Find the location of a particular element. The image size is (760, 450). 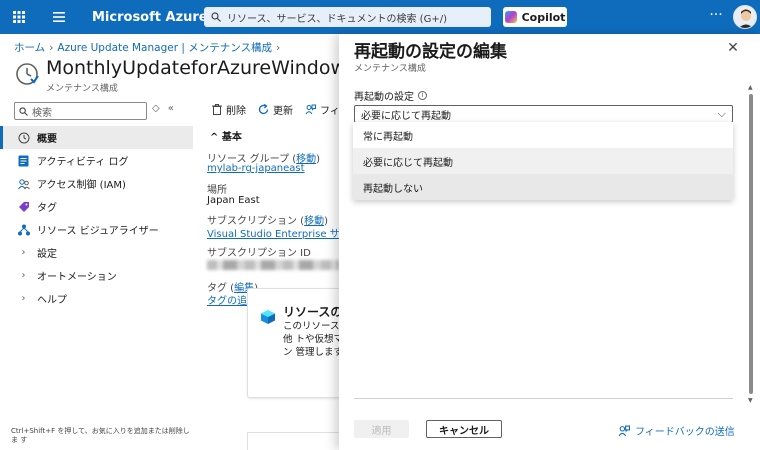

sidebar-item-overview: 概要 is located at coordinates (96, 137).